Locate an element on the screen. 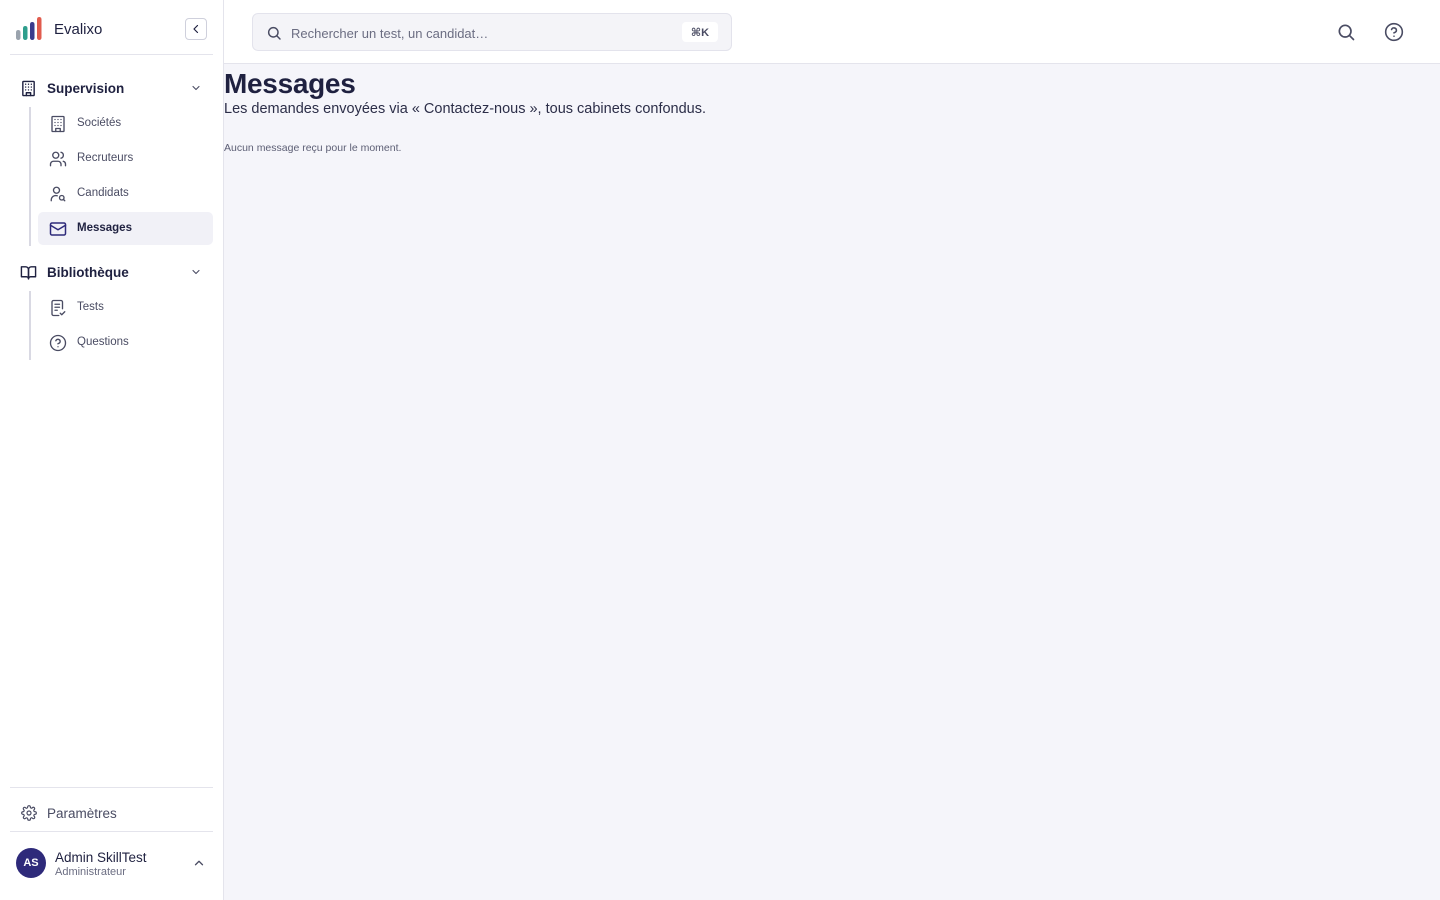 The height and width of the screenshot is (900, 1440). search-box: ⌘K is located at coordinates (492, 32).